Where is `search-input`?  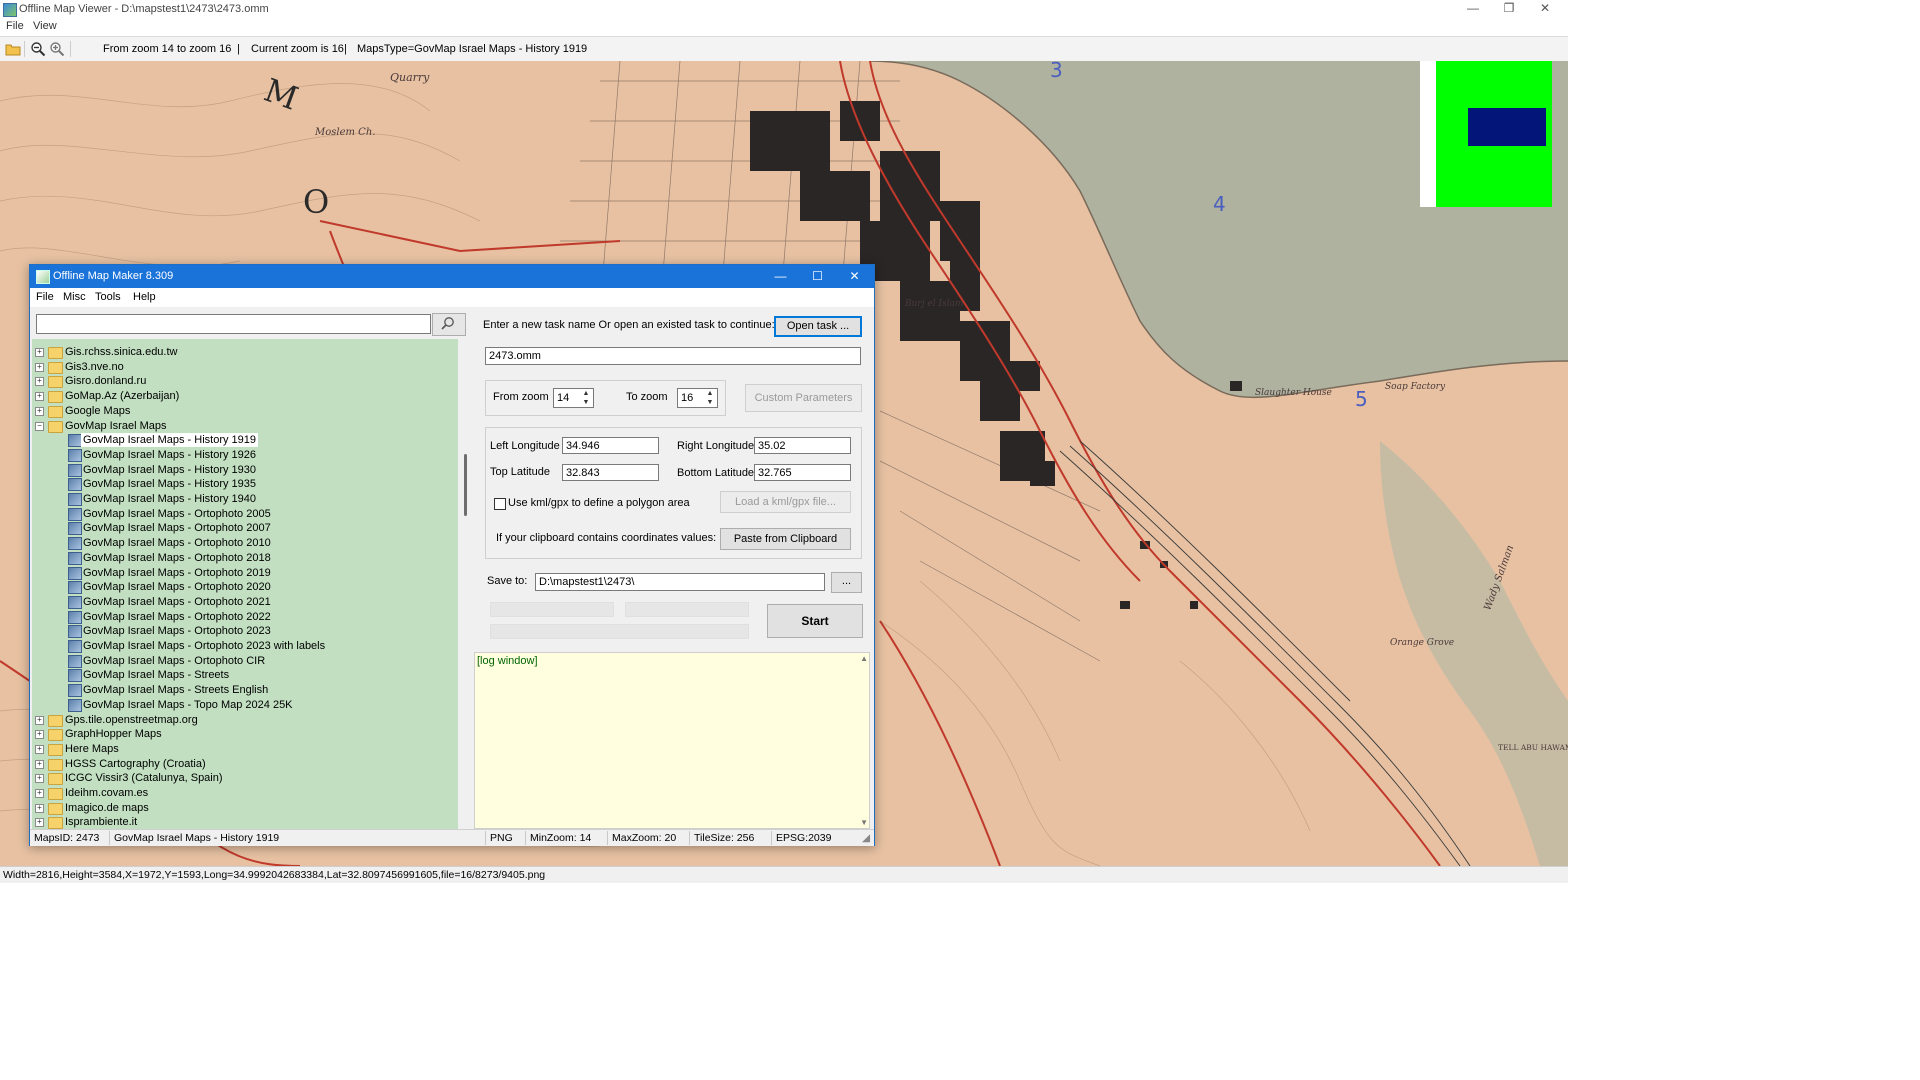
search-input is located at coordinates (233, 324).